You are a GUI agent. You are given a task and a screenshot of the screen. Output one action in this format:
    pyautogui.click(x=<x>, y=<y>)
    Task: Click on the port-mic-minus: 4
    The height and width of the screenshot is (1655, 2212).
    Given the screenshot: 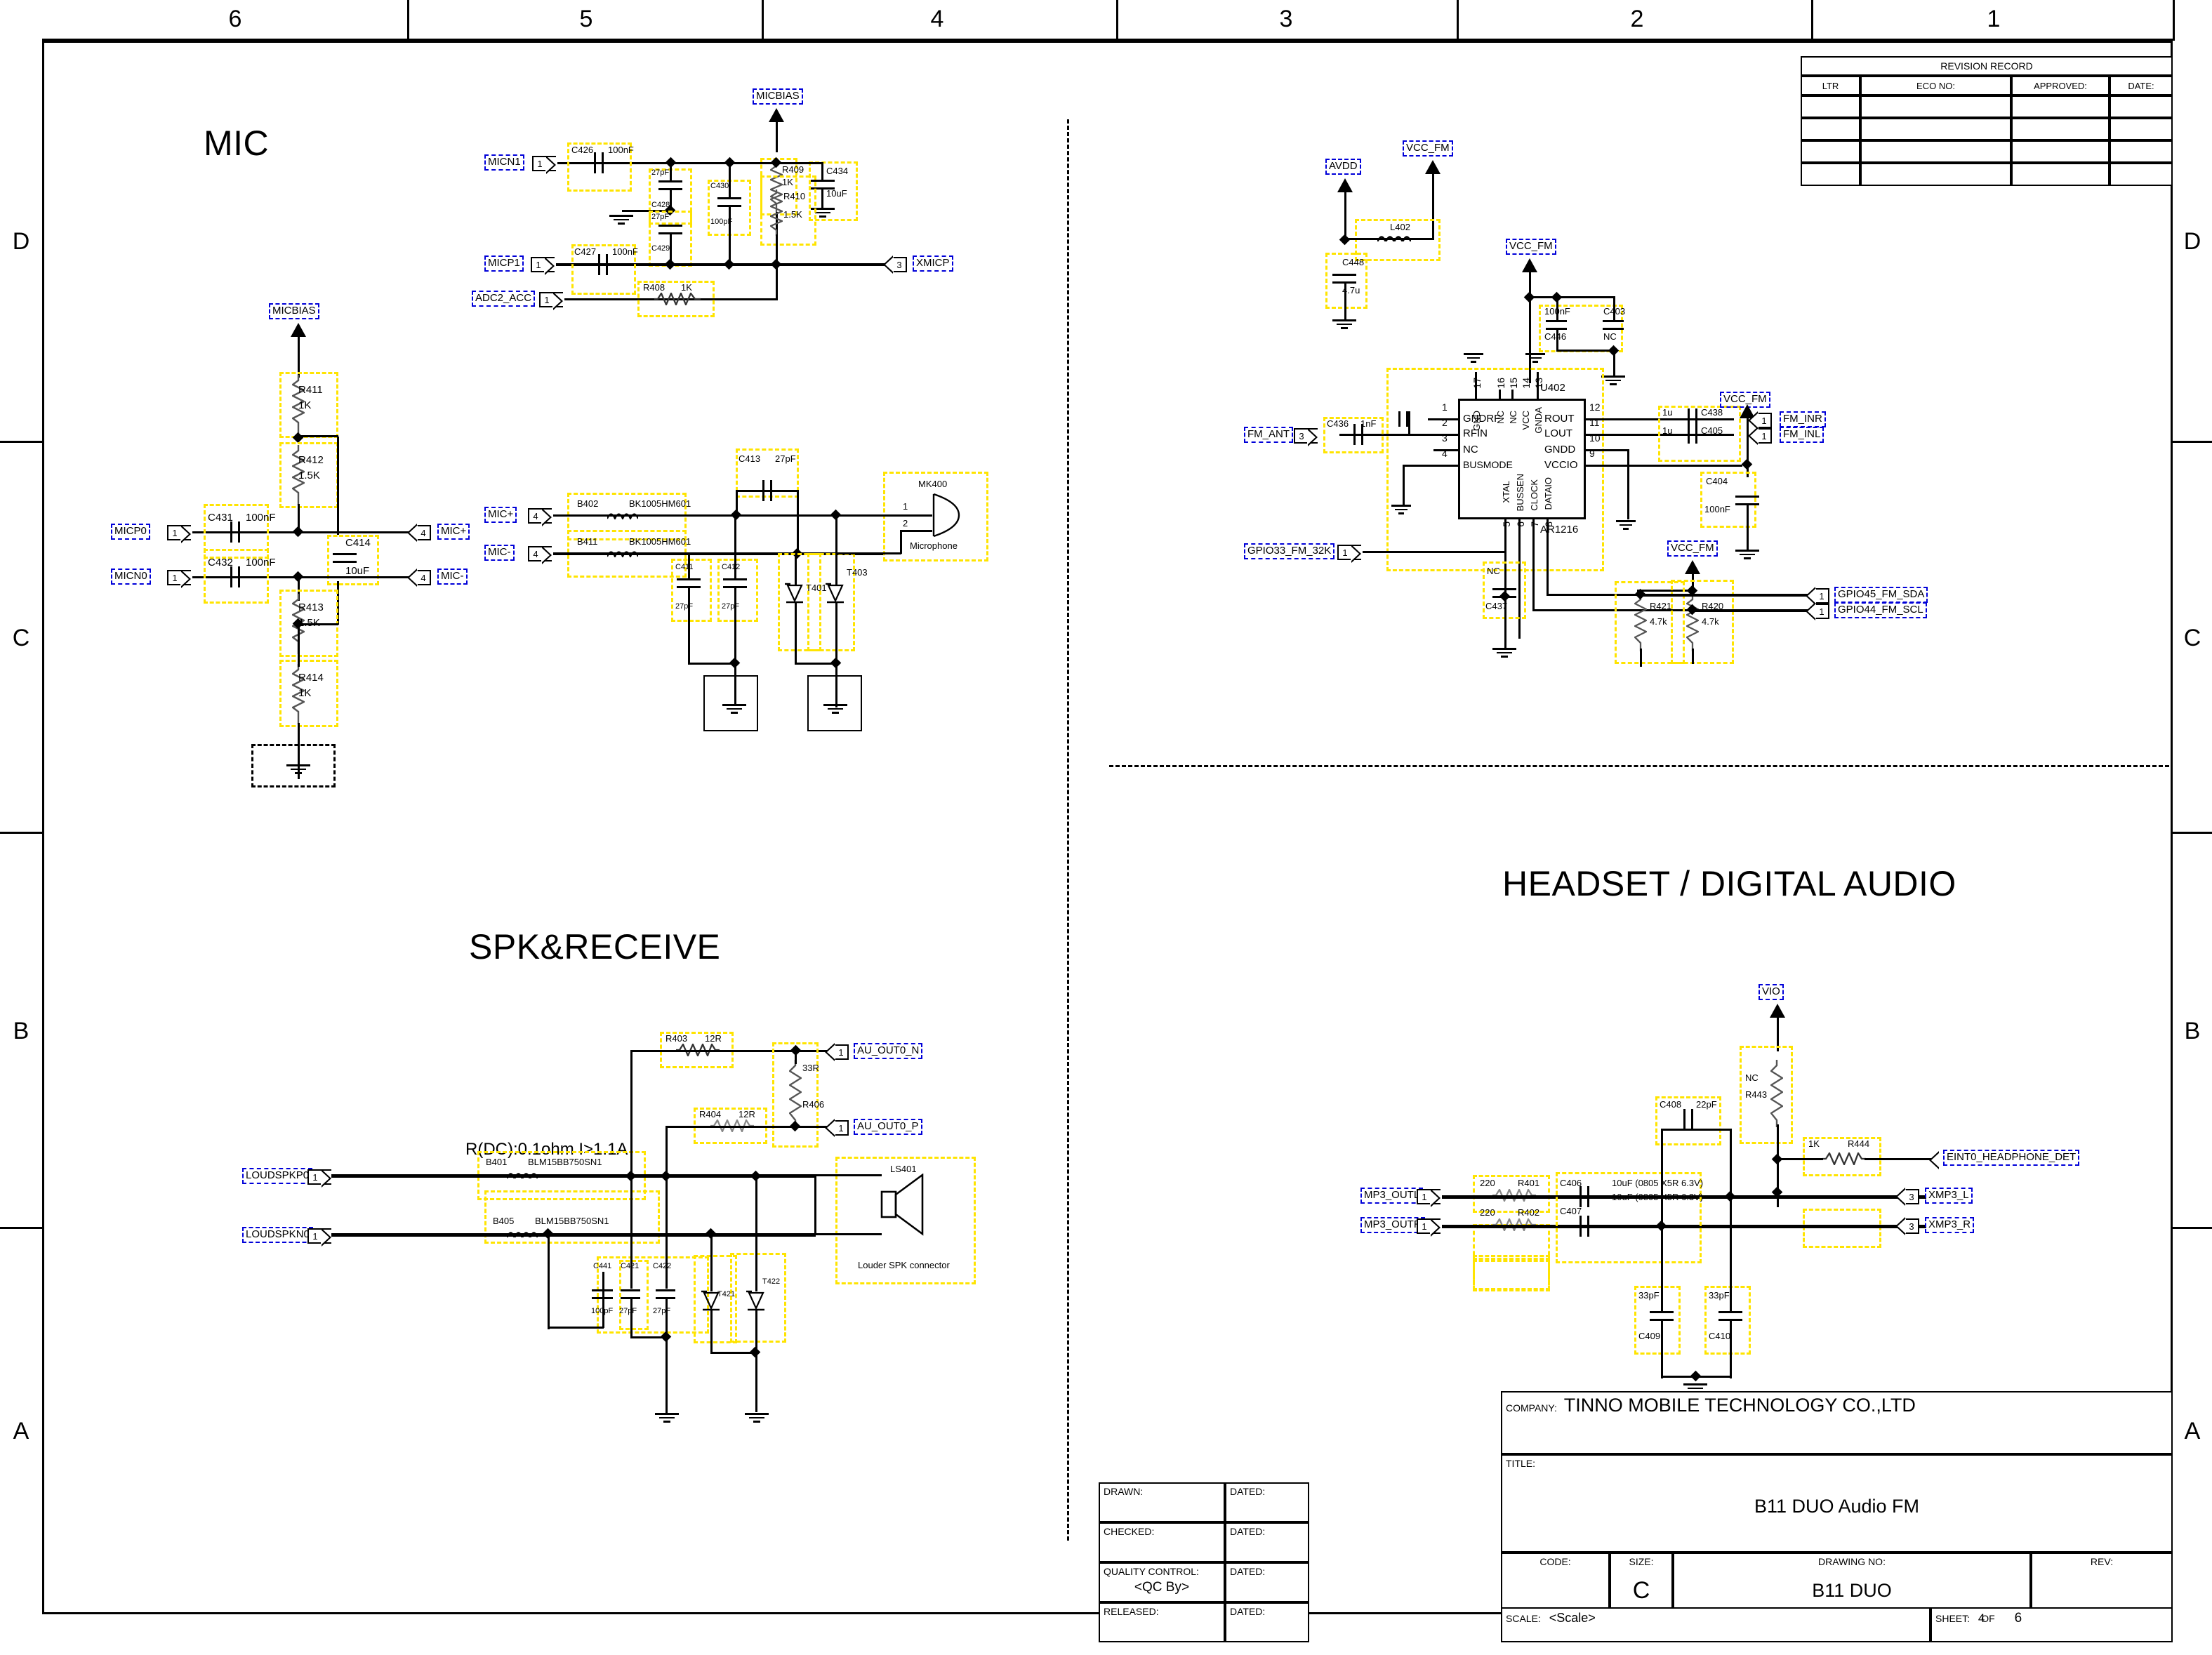 What is the action you would take?
    pyautogui.click(x=419, y=578)
    